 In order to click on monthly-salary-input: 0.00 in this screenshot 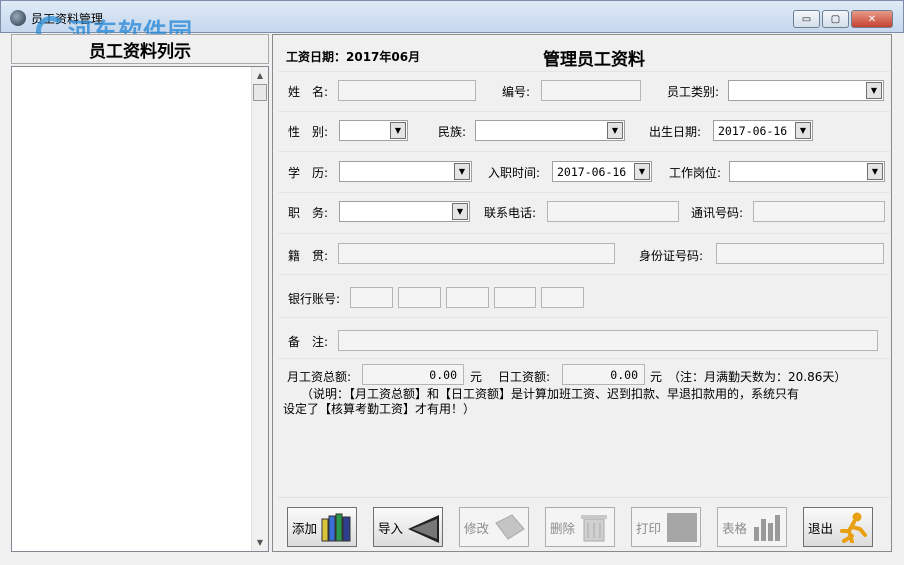, I will do `click(413, 374)`.